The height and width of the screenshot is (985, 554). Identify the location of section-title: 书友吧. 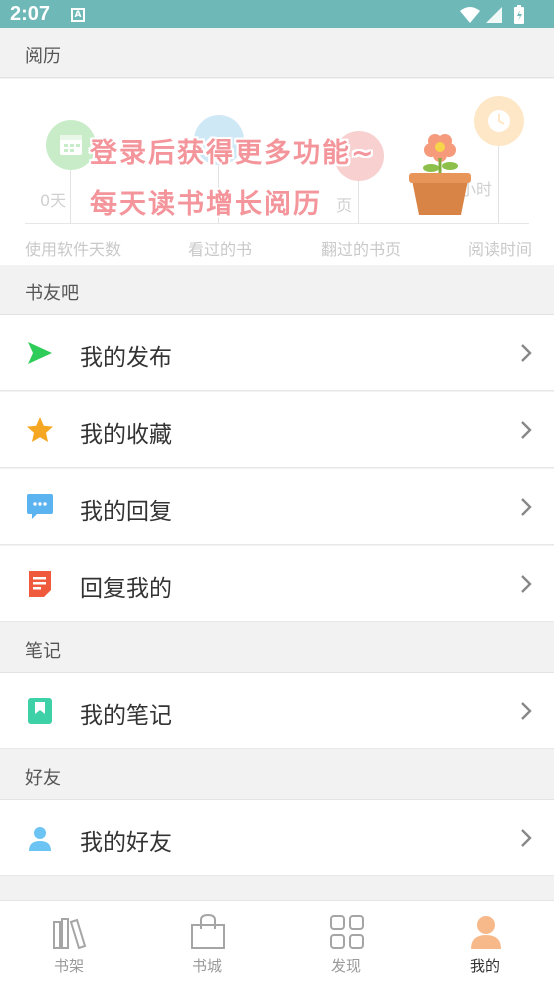
(52, 293).